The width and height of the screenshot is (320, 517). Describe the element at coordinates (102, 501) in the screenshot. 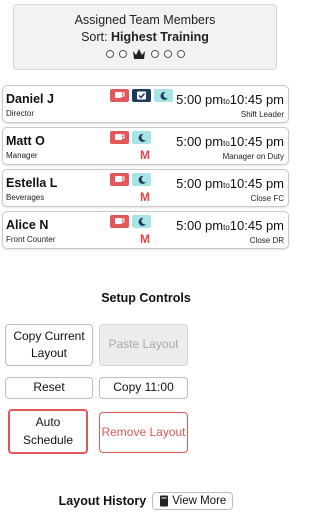

I see `layout-history-title: Layout History` at that location.